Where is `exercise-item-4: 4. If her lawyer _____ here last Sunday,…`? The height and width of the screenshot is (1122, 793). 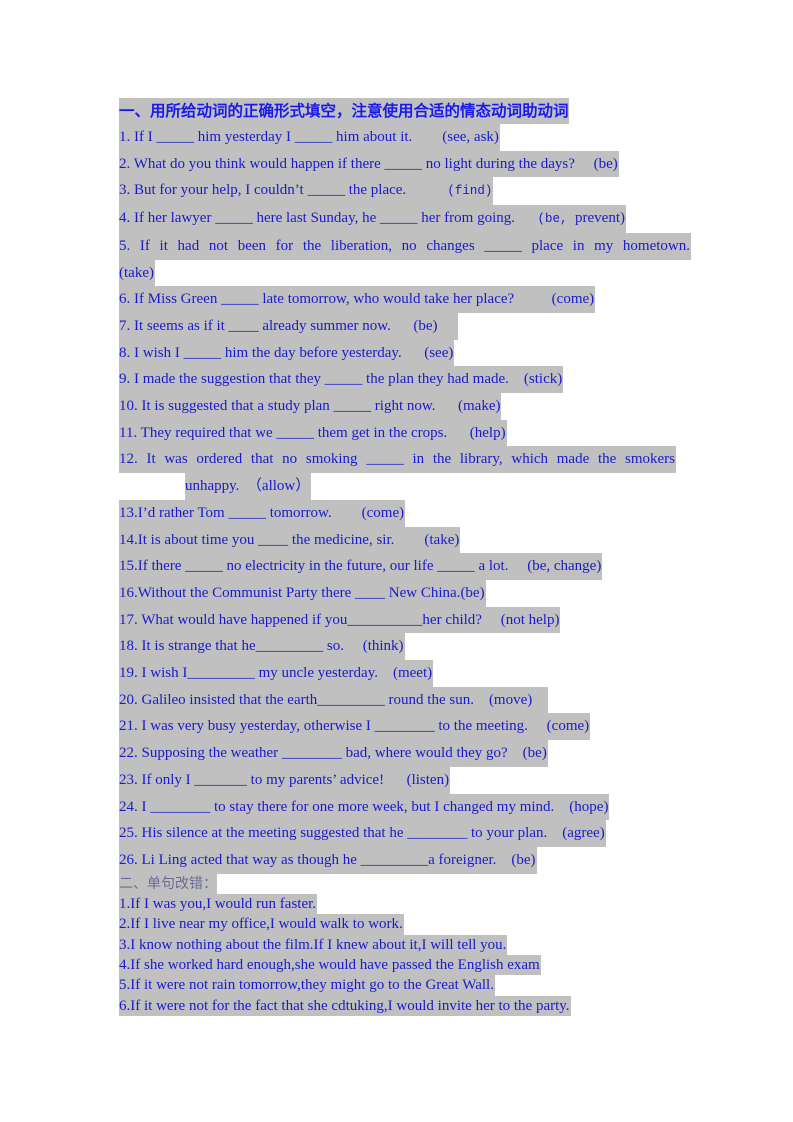 exercise-item-4: 4. If her lawyer _____ here last Sunday,… is located at coordinates (409, 219).